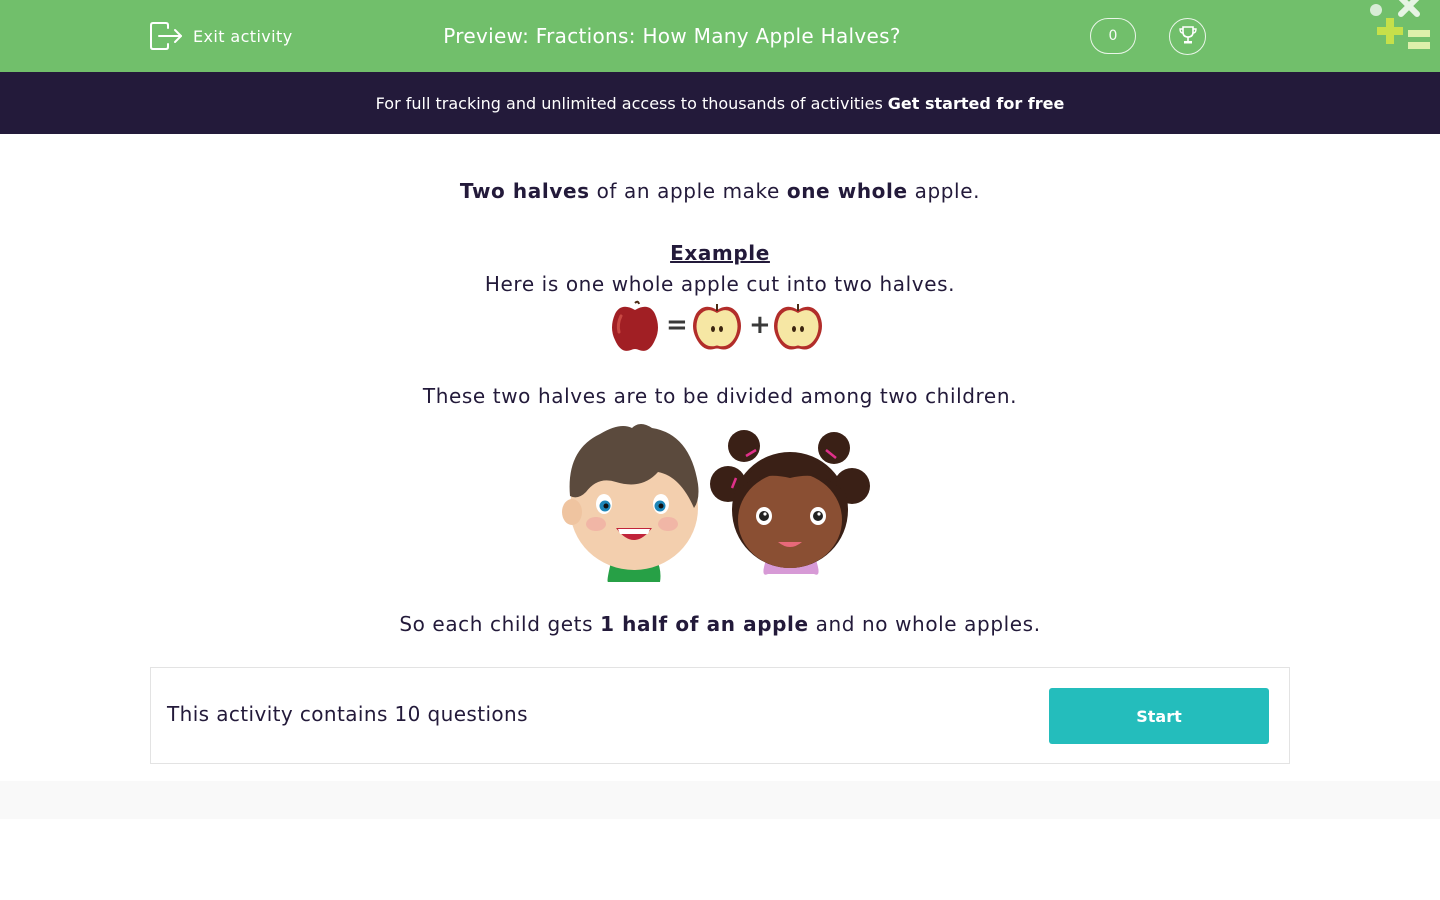 This screenshot has width=1440, height=900. What do you see at coordinates (677, 325) in the screenshot?
I see `equals-sign: =` at bounding box center [677, 325].